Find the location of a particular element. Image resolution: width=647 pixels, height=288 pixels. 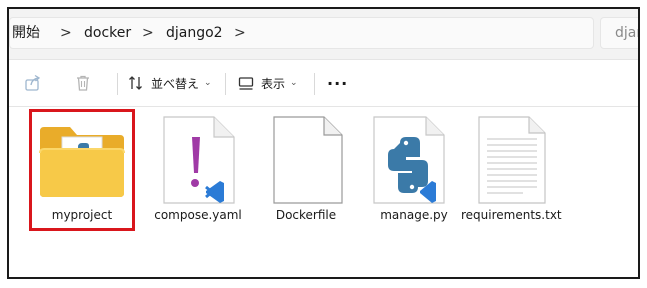

search-input: djan is located at coordinates (619, 33).